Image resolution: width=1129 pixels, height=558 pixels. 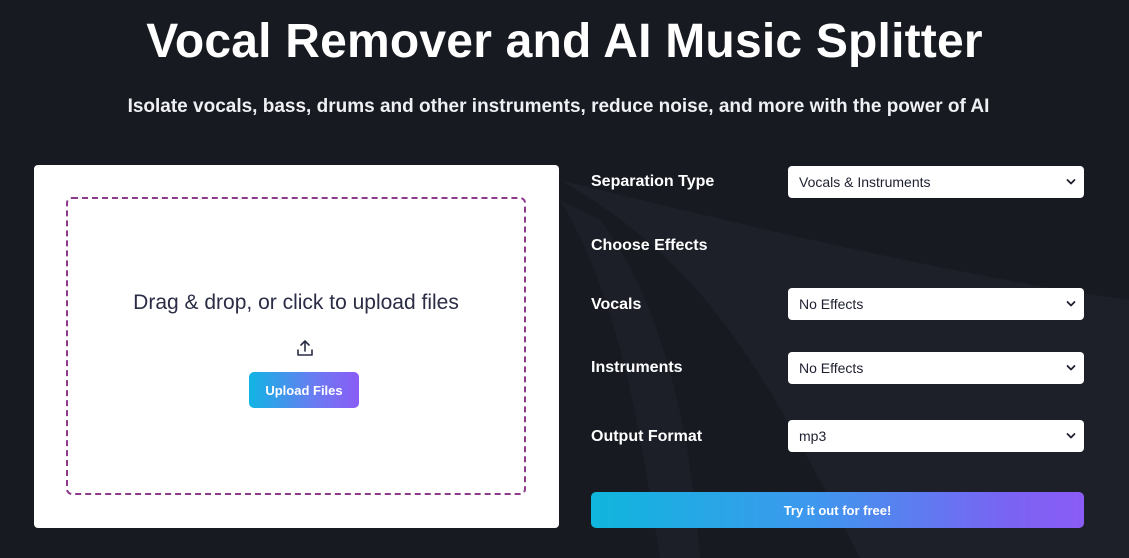 I want to click on output-format-value: mp3, so click(x=813, y=436).